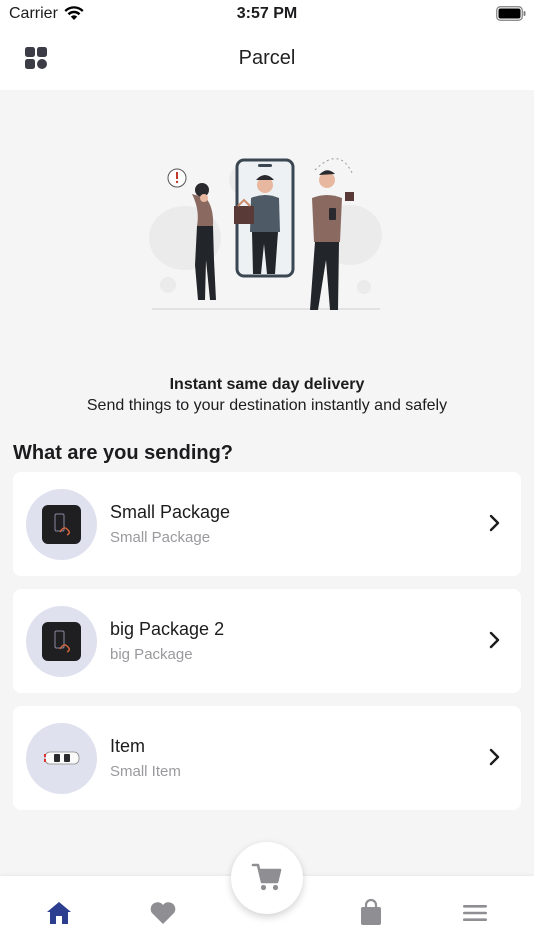 The width and height of the screenshot is (534, 950). What do you see at coordinates (475, 913) in the screenshot?
I see `menu-icon` at bounding box center [475, 913].